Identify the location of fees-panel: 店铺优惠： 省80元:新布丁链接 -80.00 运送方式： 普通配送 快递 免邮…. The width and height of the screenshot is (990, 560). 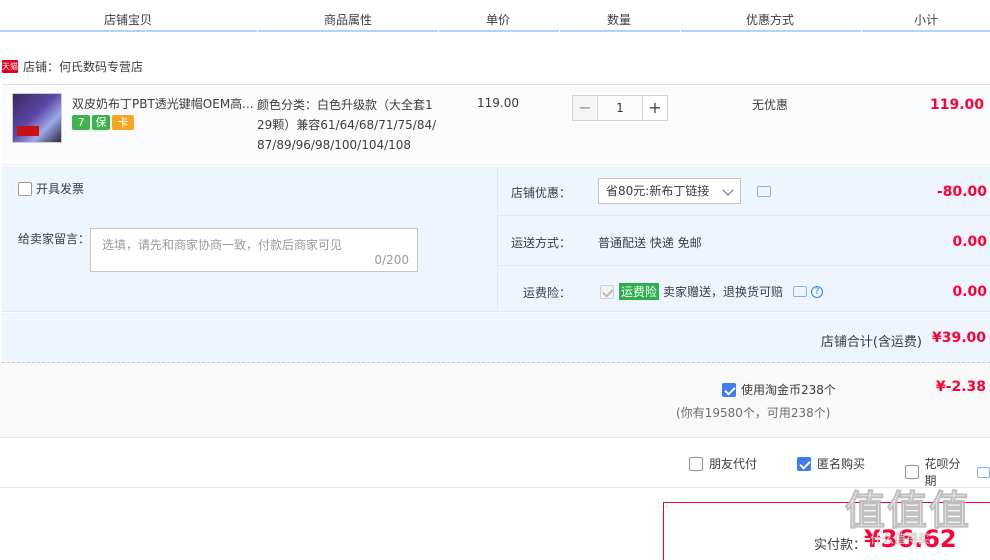
(743, 239).